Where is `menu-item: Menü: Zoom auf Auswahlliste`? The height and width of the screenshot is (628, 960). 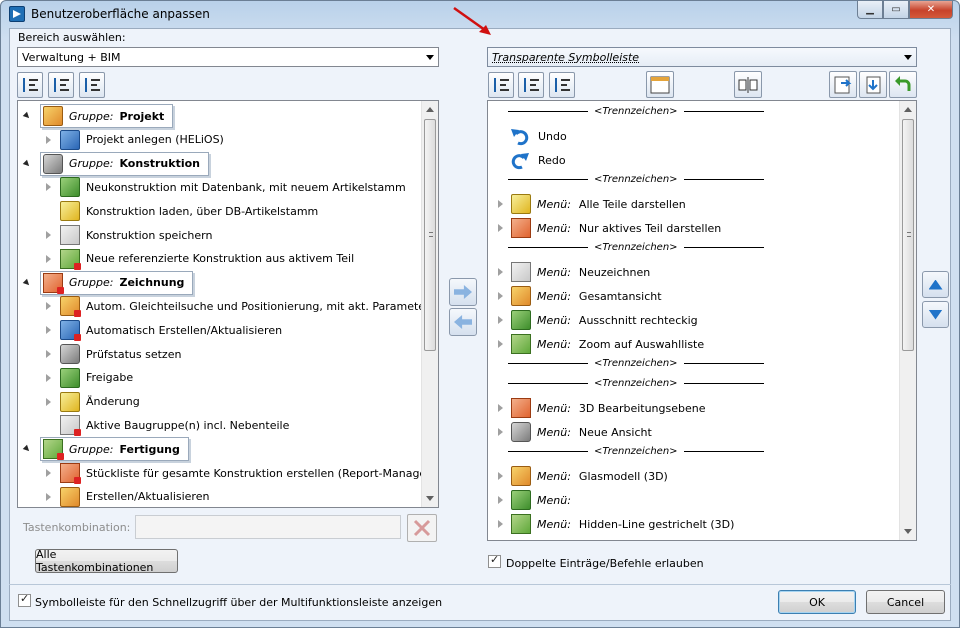 menu-item: Menü: Zoom auf Auswahlliste is located at coordinates (601, 344).